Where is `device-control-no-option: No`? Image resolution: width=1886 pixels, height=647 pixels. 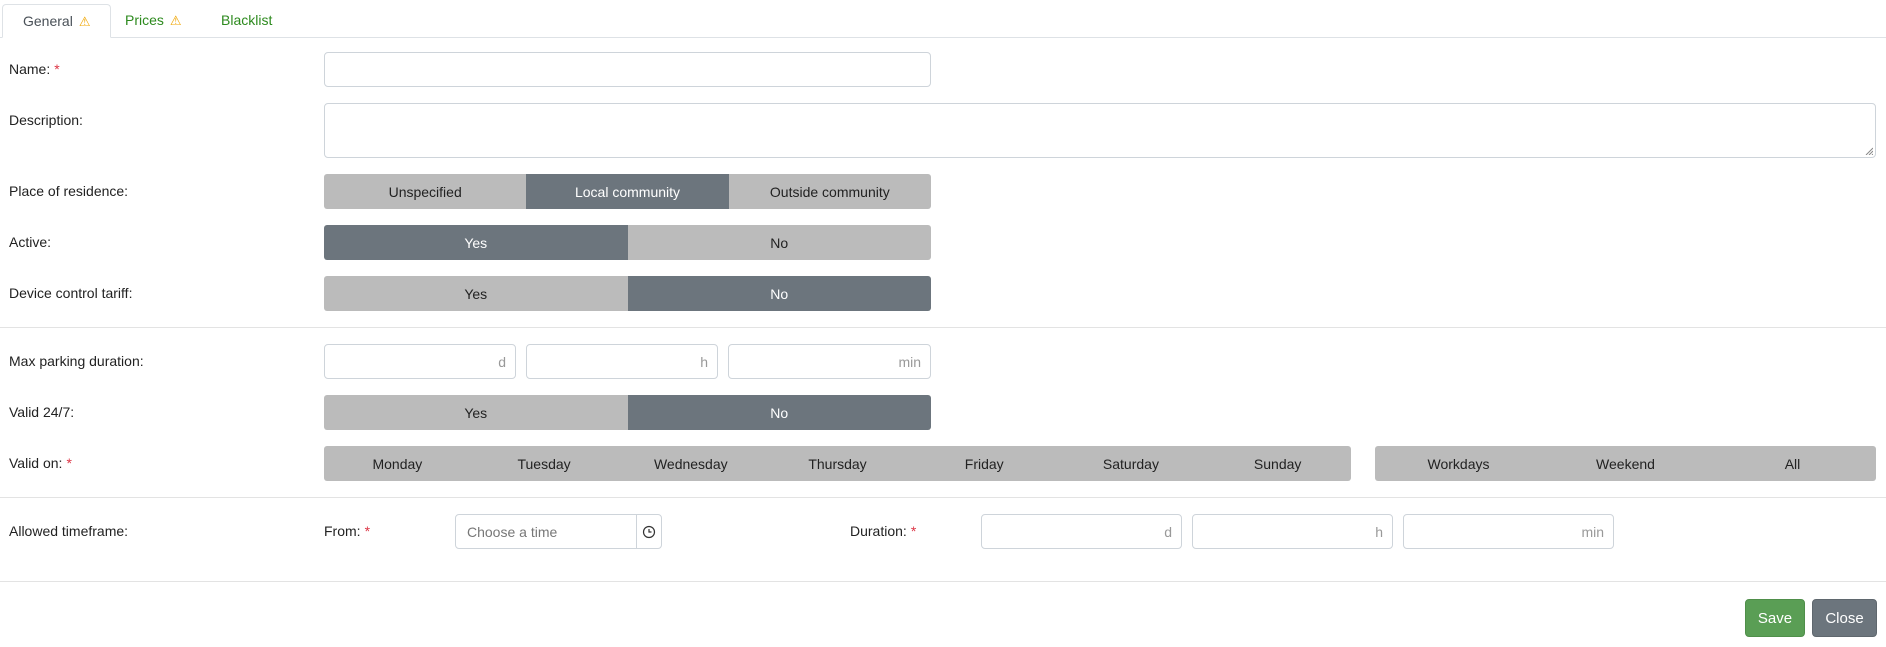 device-control-no-option: No is located at coordinates (779, 293).